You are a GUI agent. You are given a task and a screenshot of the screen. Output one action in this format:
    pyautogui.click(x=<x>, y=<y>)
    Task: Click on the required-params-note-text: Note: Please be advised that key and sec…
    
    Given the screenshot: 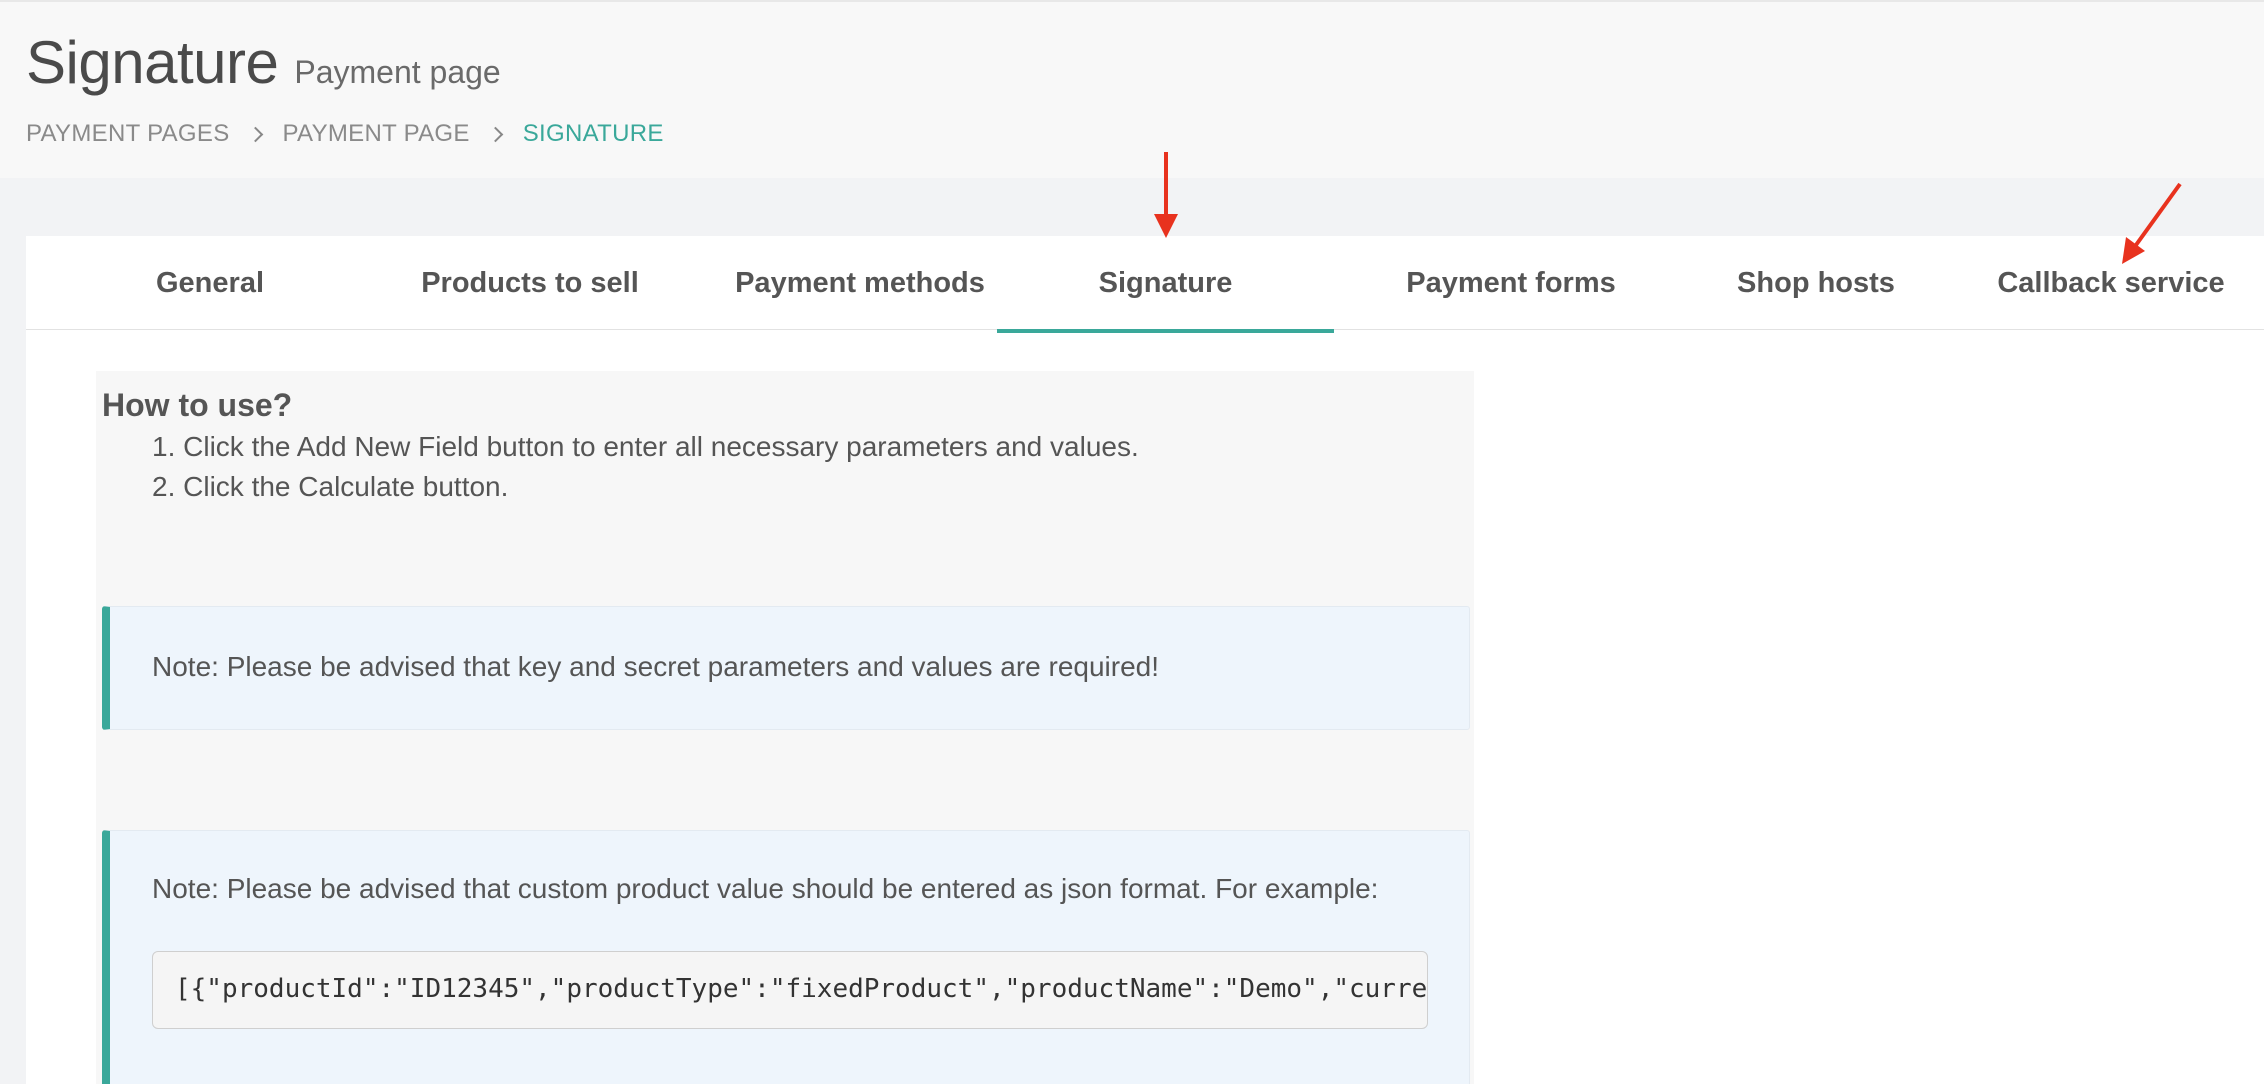 What is the action you would take?
    pyautogui.click(x=656, y=666)
    